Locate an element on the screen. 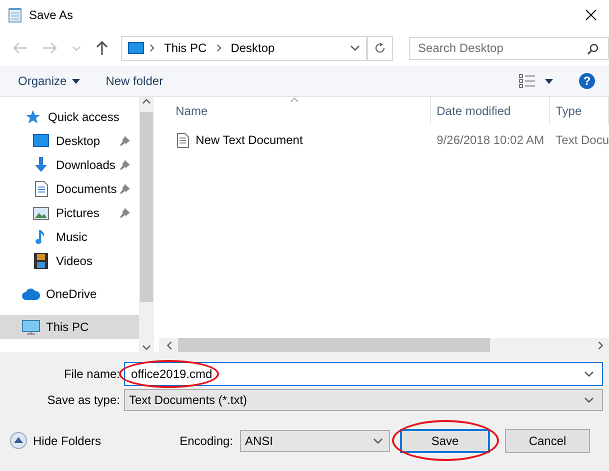  organize-menu-button: Organize is located at coordinates (49, 81).